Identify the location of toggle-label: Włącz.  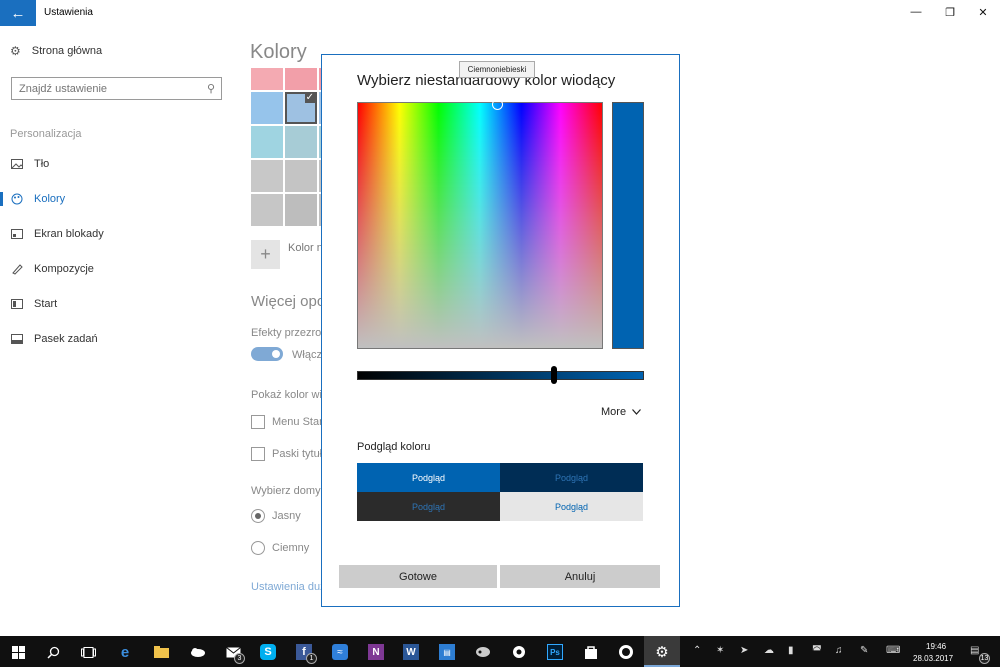
(307, 355).